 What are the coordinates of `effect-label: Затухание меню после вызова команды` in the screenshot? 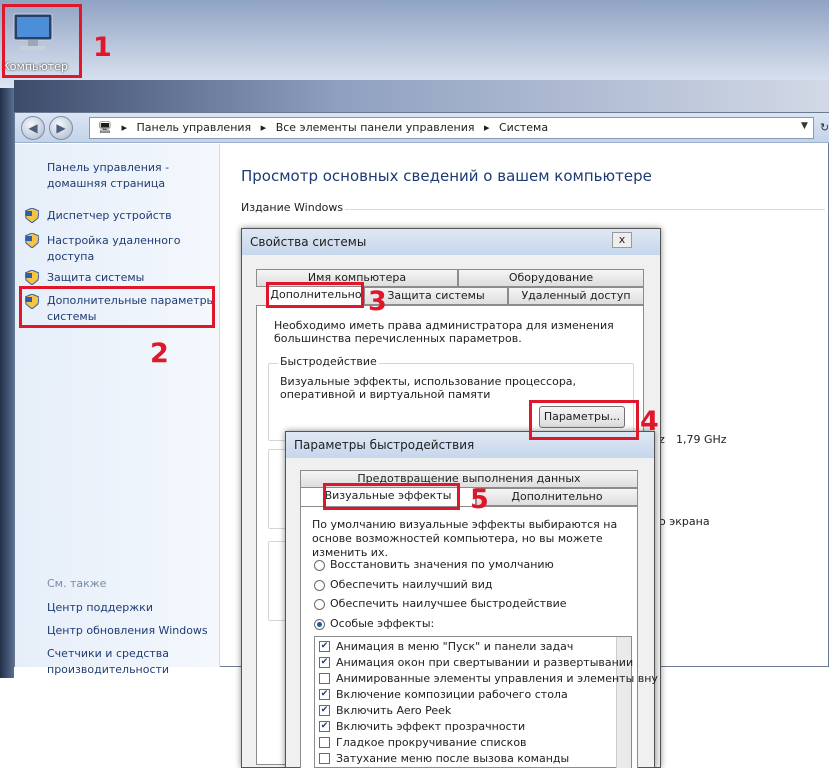 It's located at (453, 758).